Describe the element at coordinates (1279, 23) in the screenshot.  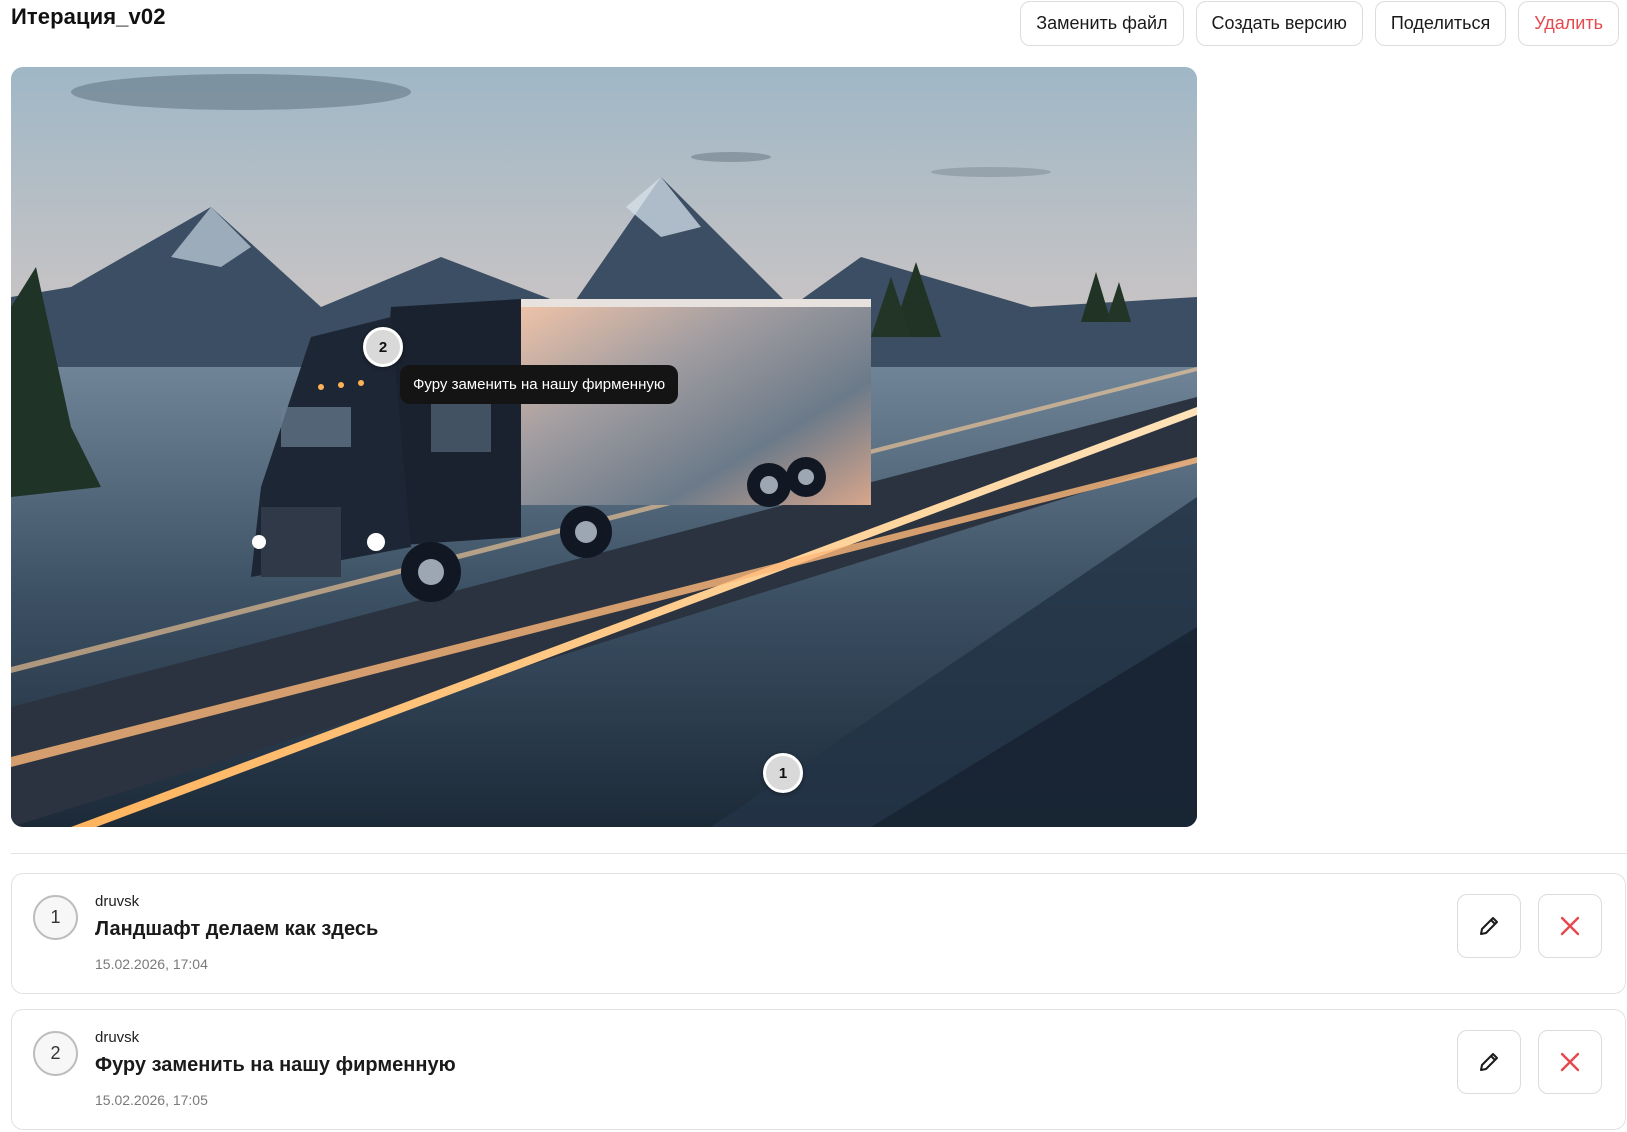
I see `create-version-button: Создать версию` at that location.